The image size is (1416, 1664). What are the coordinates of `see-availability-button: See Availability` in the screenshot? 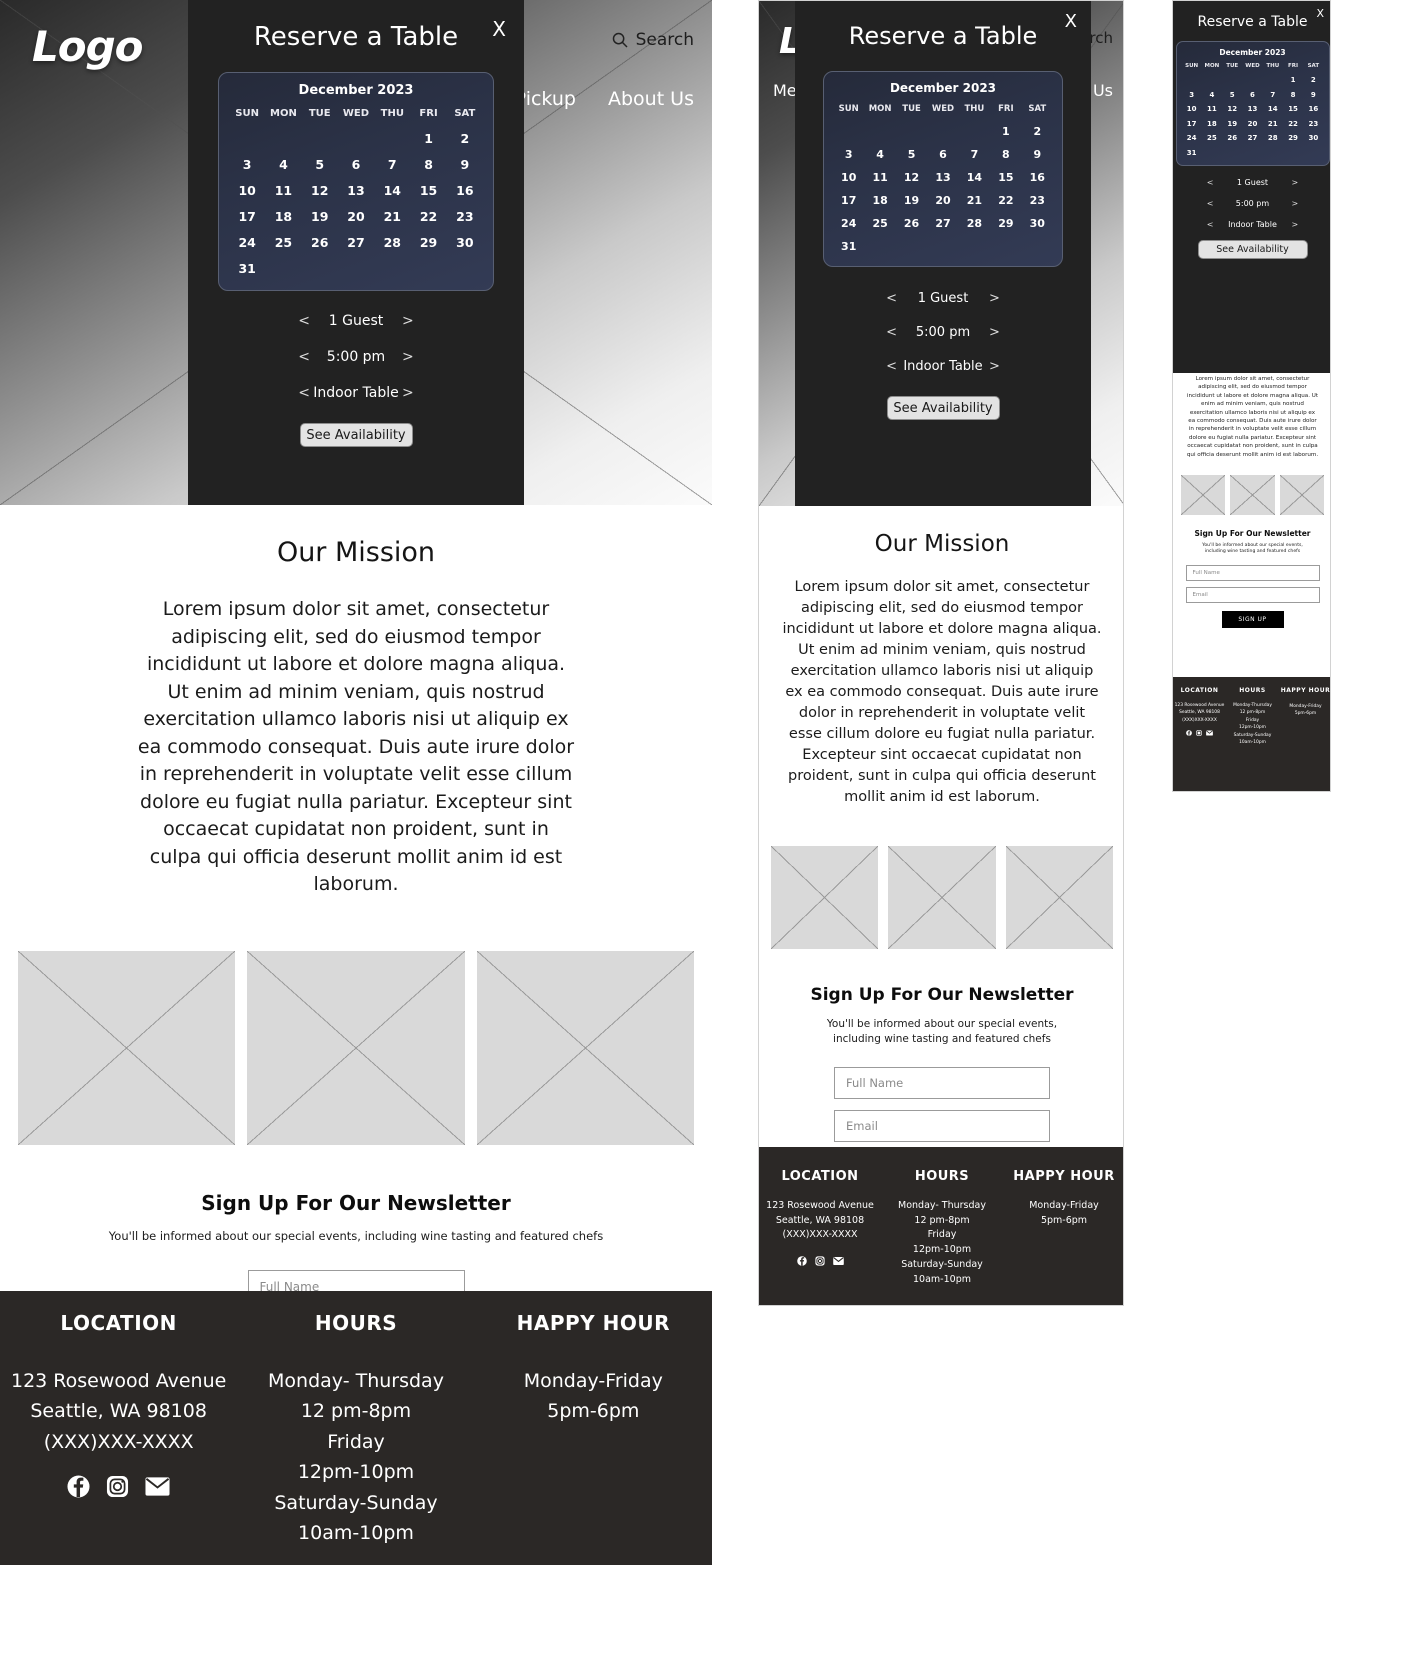 It's located at (356, 435).